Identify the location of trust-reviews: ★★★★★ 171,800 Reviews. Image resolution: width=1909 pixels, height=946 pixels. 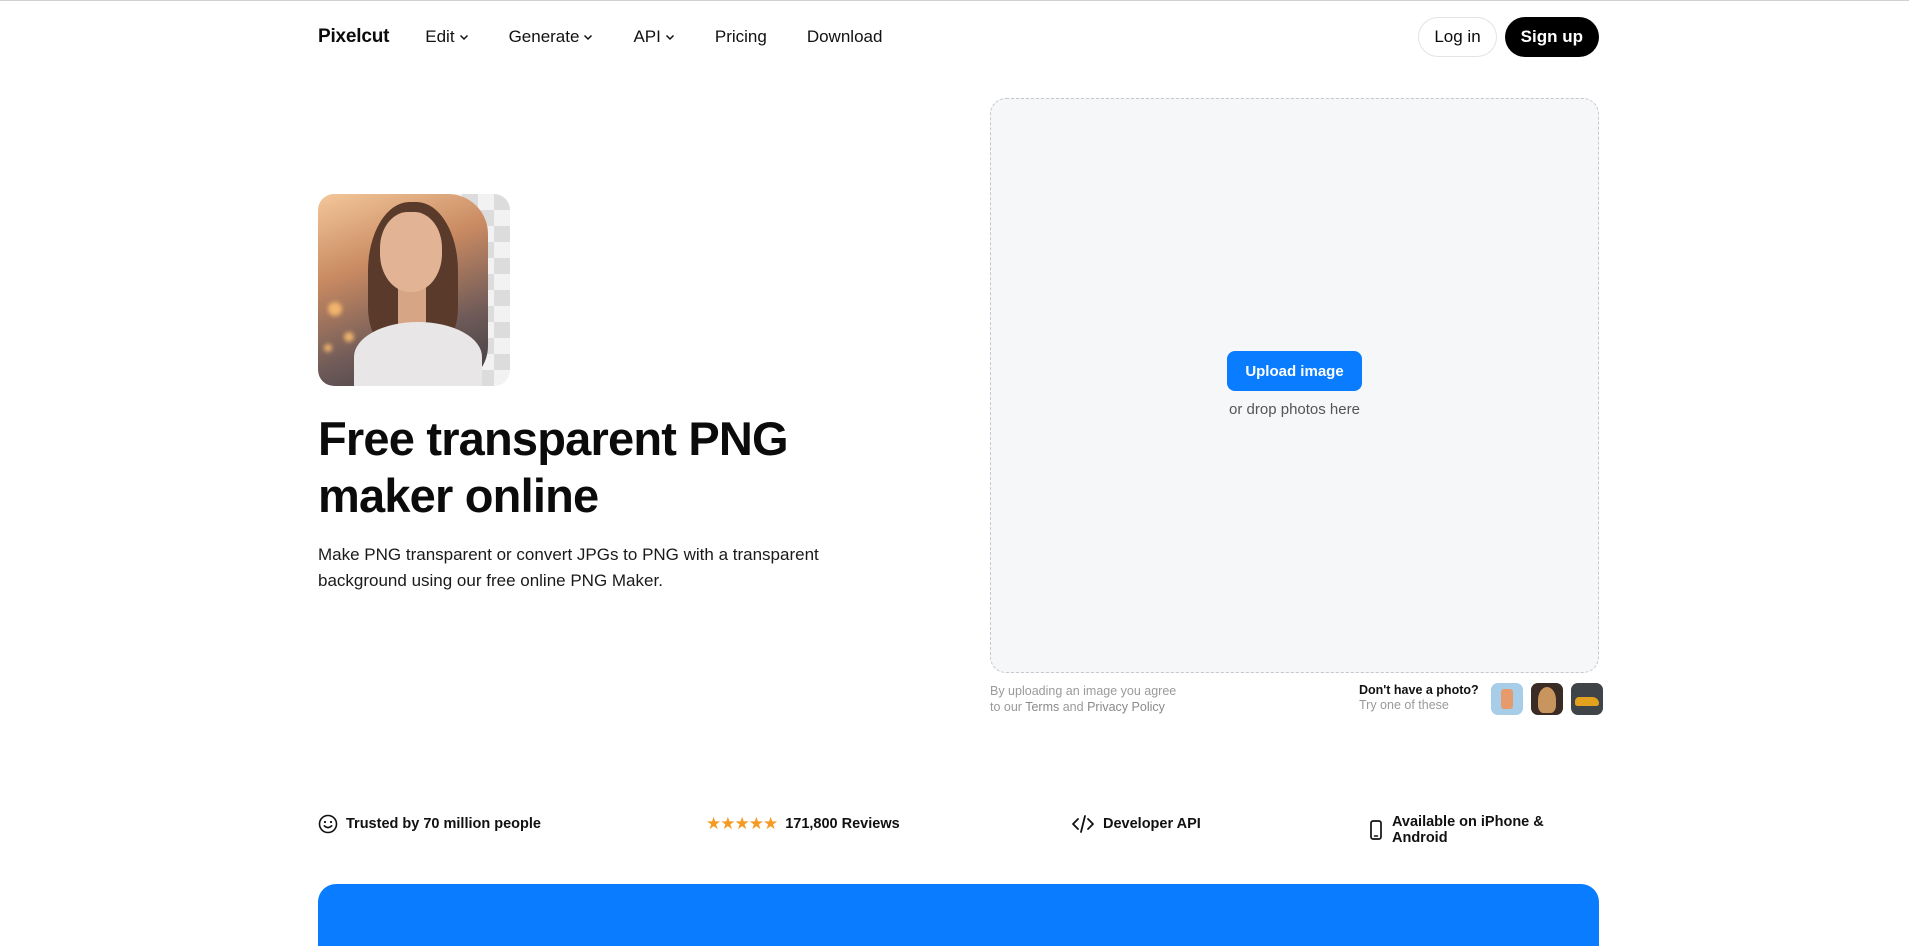
(803, 824).